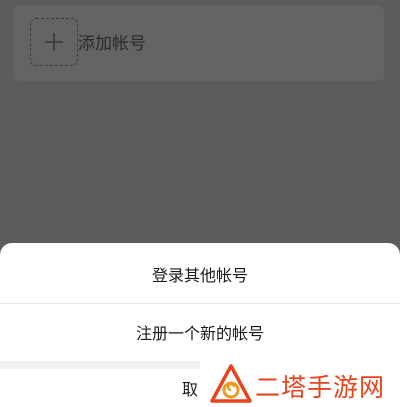 The width and height of the screenshot is (400, 407). I want to click on watermark-logo-icon, so click(231, 383).